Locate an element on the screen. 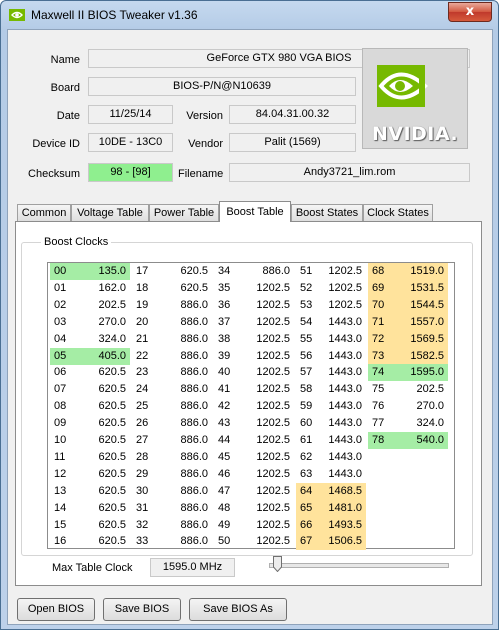  boost-index-cell: 12 is located at coordinates (60, 473).